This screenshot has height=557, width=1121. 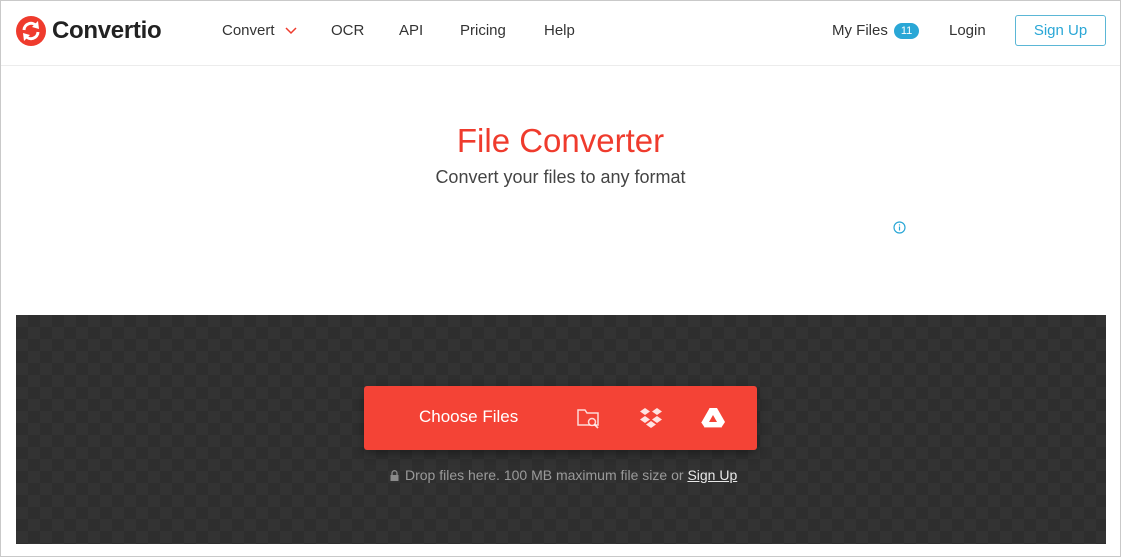 I want to click on sign-up-button: Sign Up, so click(x=1060, y=30).